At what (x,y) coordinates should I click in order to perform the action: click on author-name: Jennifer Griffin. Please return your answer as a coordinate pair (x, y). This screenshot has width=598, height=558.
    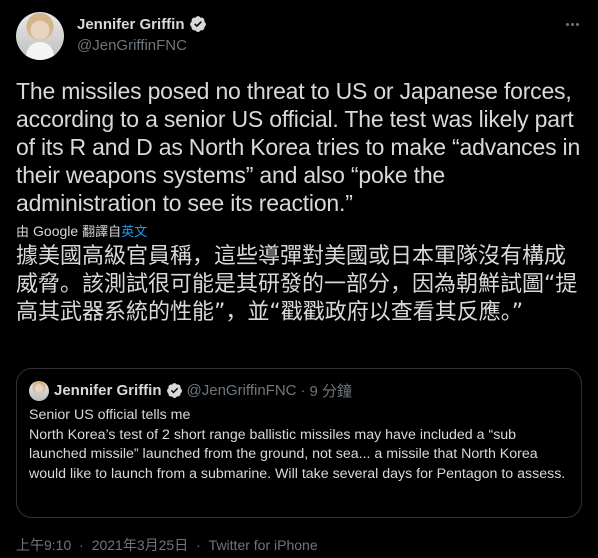
    Looking at the image, I should click on (131, 24).